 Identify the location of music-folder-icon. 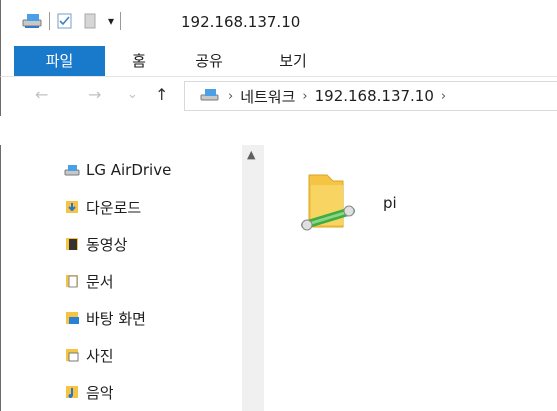
(72, 392).